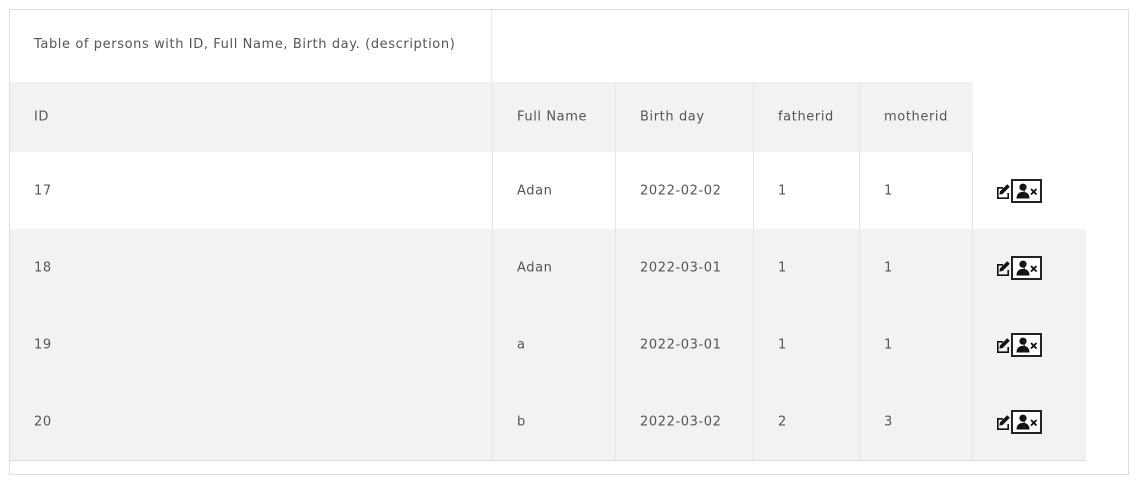 The height and width of the screenshot is (485, 1139). I want to click on cell-birth-day: 2022-03-02, so click(685, 421).